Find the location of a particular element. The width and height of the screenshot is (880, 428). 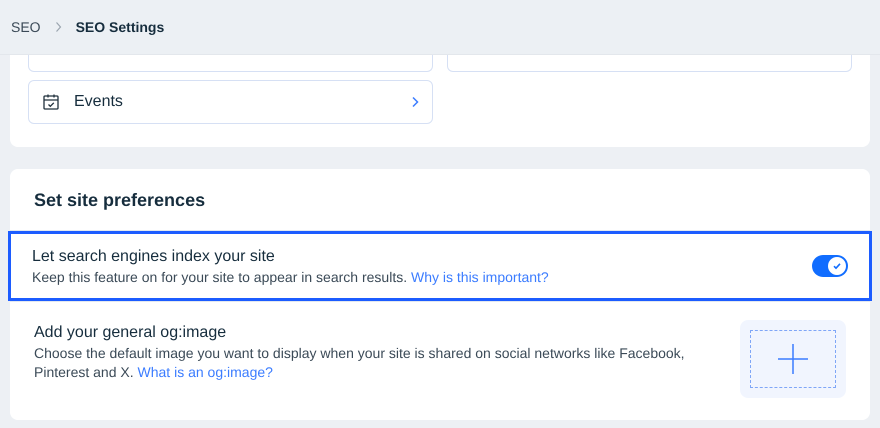

toggle-switch is located at coordinates (830, 266).